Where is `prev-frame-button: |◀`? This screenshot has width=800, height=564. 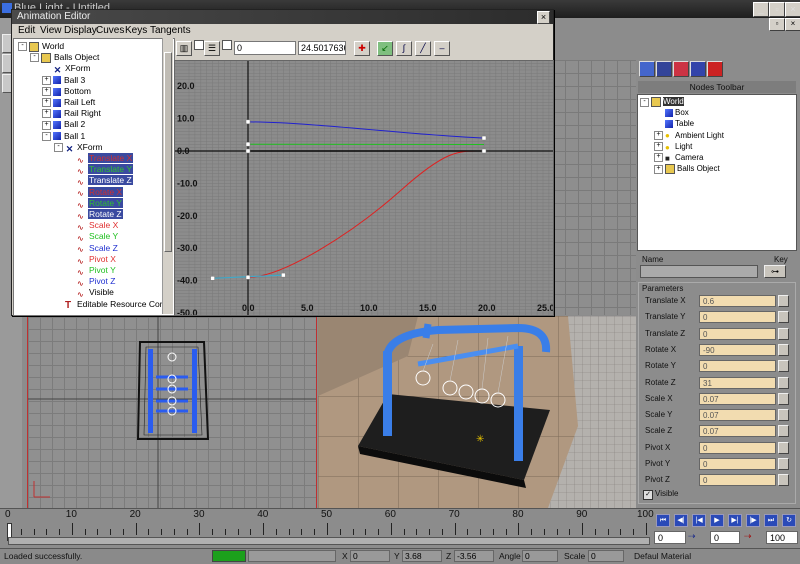 prev-frame-button: |◀ is located at coordinates (699, 520).